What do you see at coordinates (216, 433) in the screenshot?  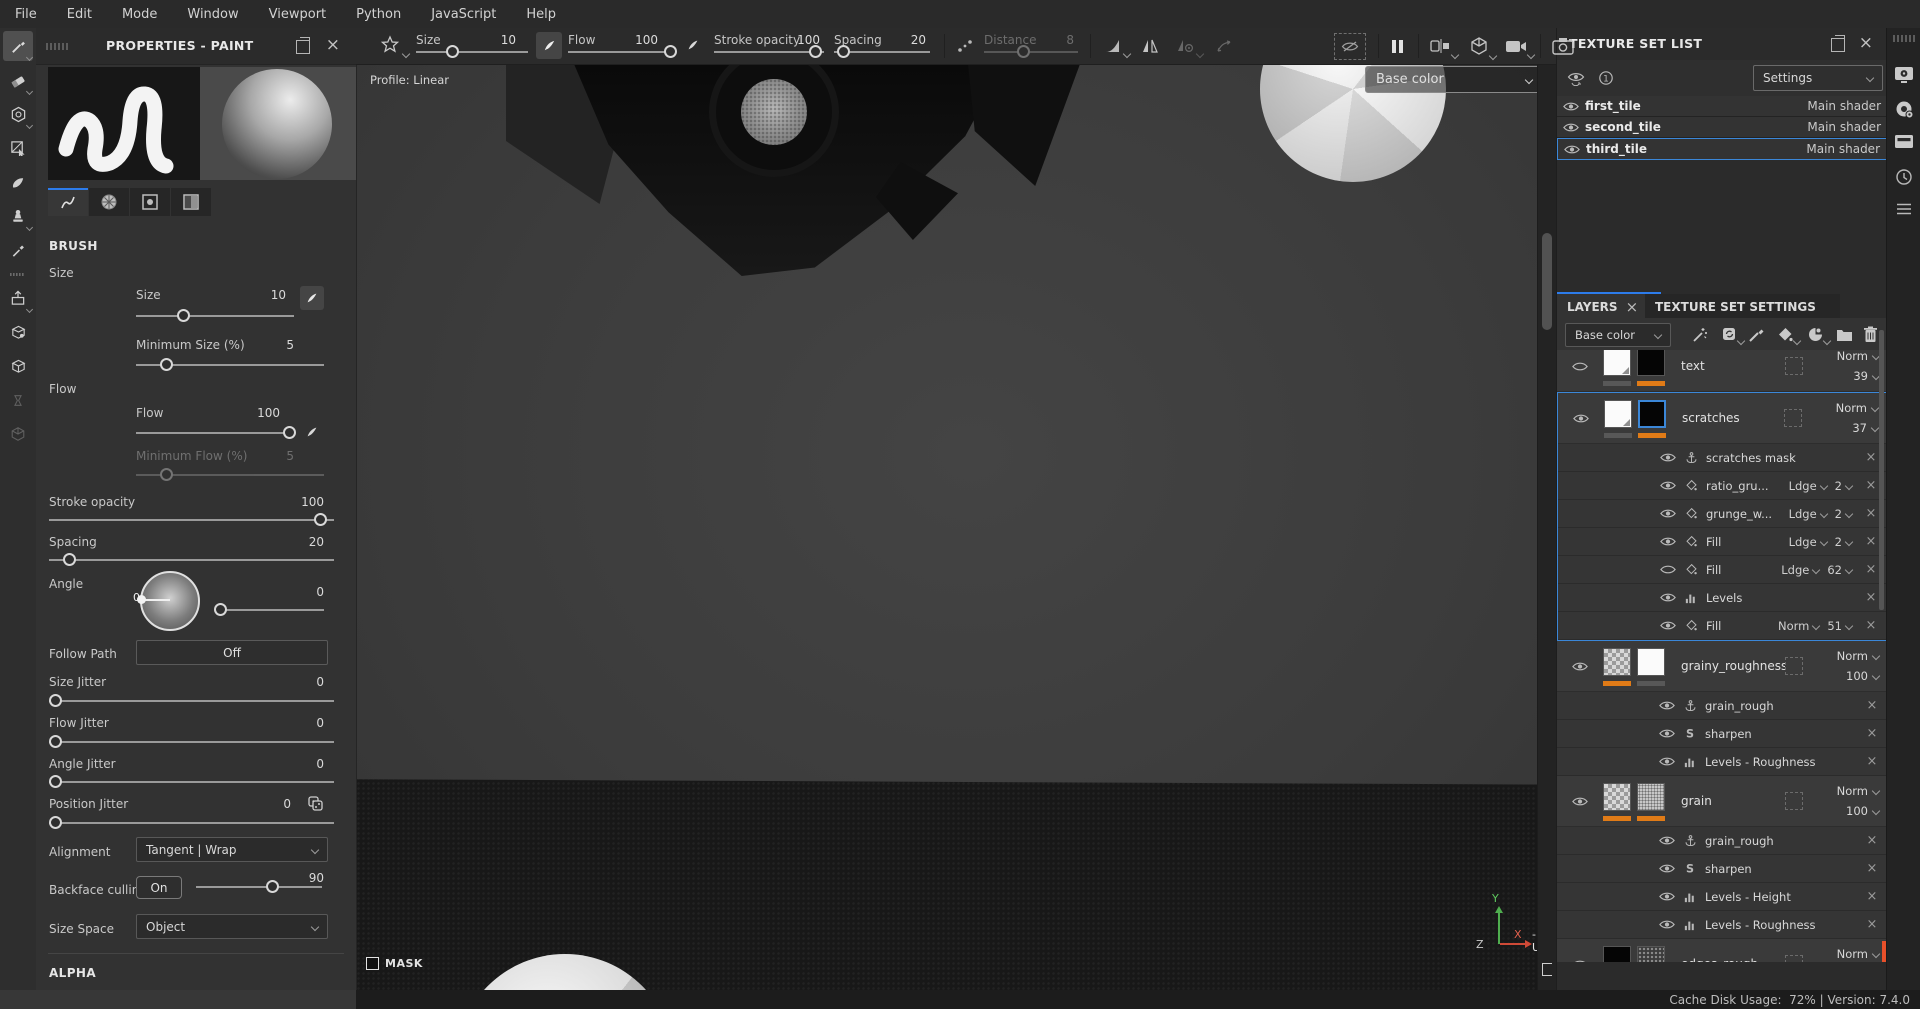 I see `flow-slider` at bounding box center [216, 433].